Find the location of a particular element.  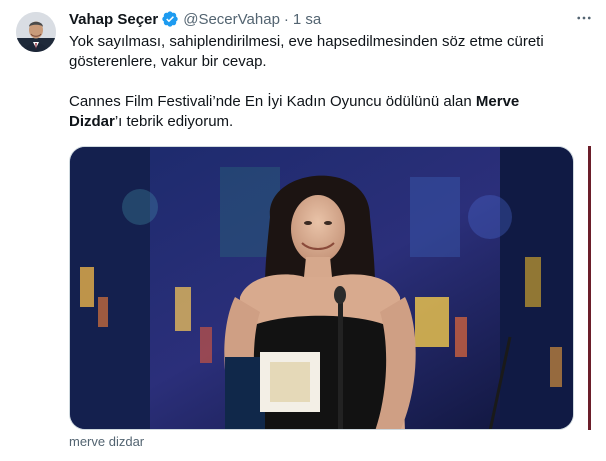

author-handle: @SecerVahap is located at coordinates (231, 19).